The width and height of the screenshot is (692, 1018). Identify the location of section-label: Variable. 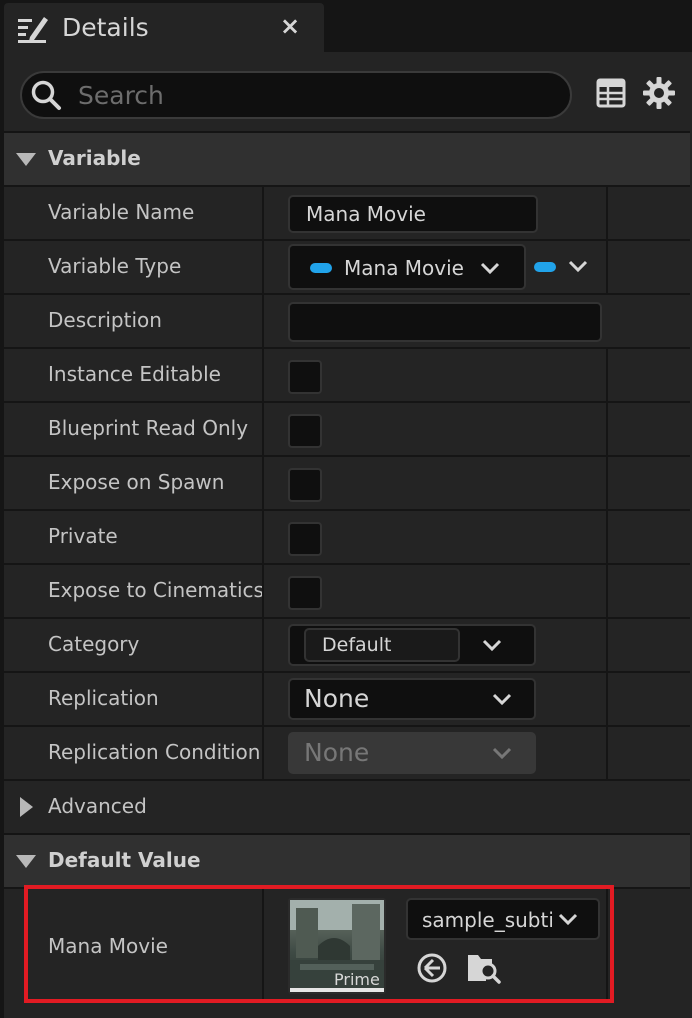
(94, 158).